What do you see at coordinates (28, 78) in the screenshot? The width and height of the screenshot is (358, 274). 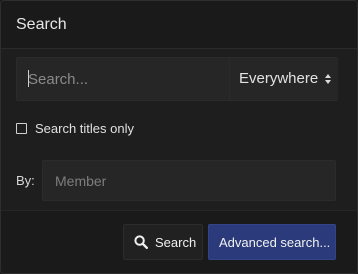 I see `text-cursor` at bounding box center [28, 78].